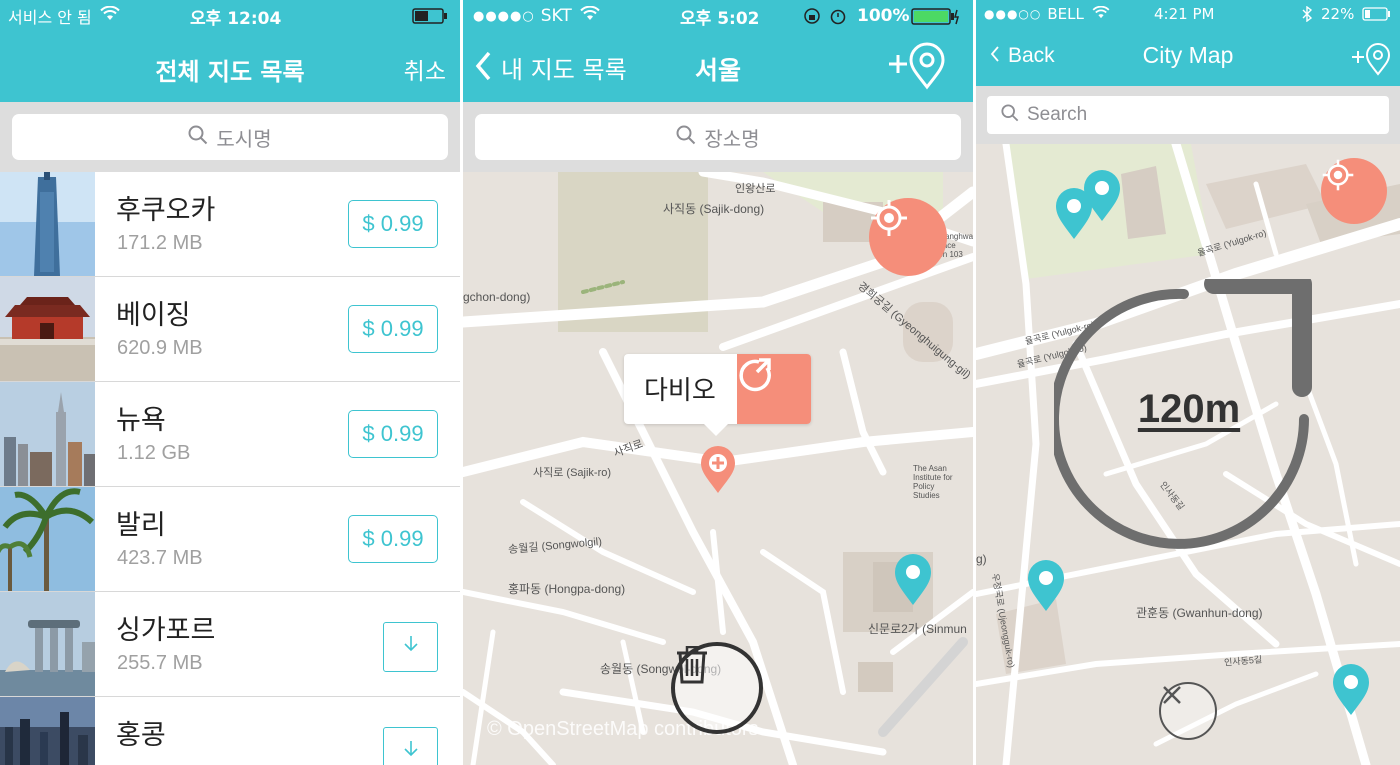  Describe the element at coordinates (732, 138) in the screenshot. I see `search-placeholder: 장소명` at that location.